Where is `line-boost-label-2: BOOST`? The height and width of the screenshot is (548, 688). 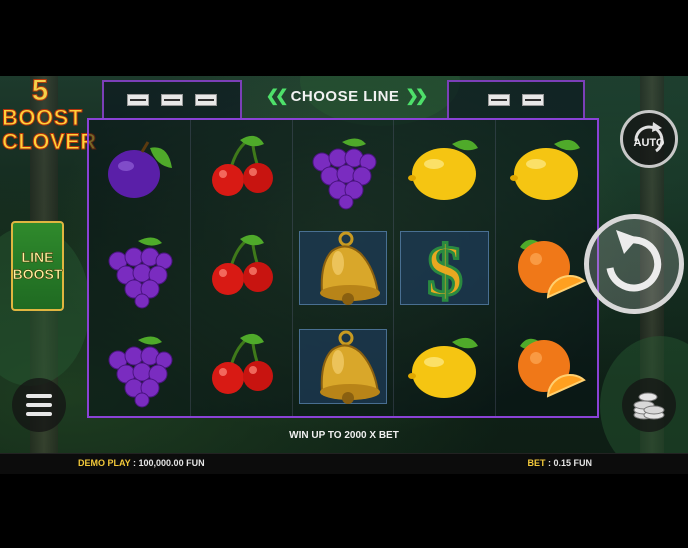 line-boost-label-2: BOOST is located at coordinates (37, 274).